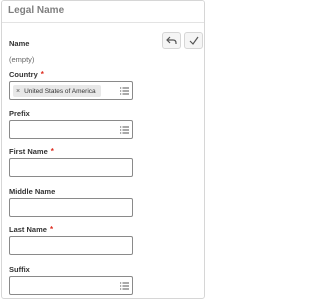 Image resolution: width=320 pixels, height=300 pixels. What do you see at coordinates (19, 269) in the screenshot?
I see `suffix-label: Suffix` at bounding box center [19, 269].